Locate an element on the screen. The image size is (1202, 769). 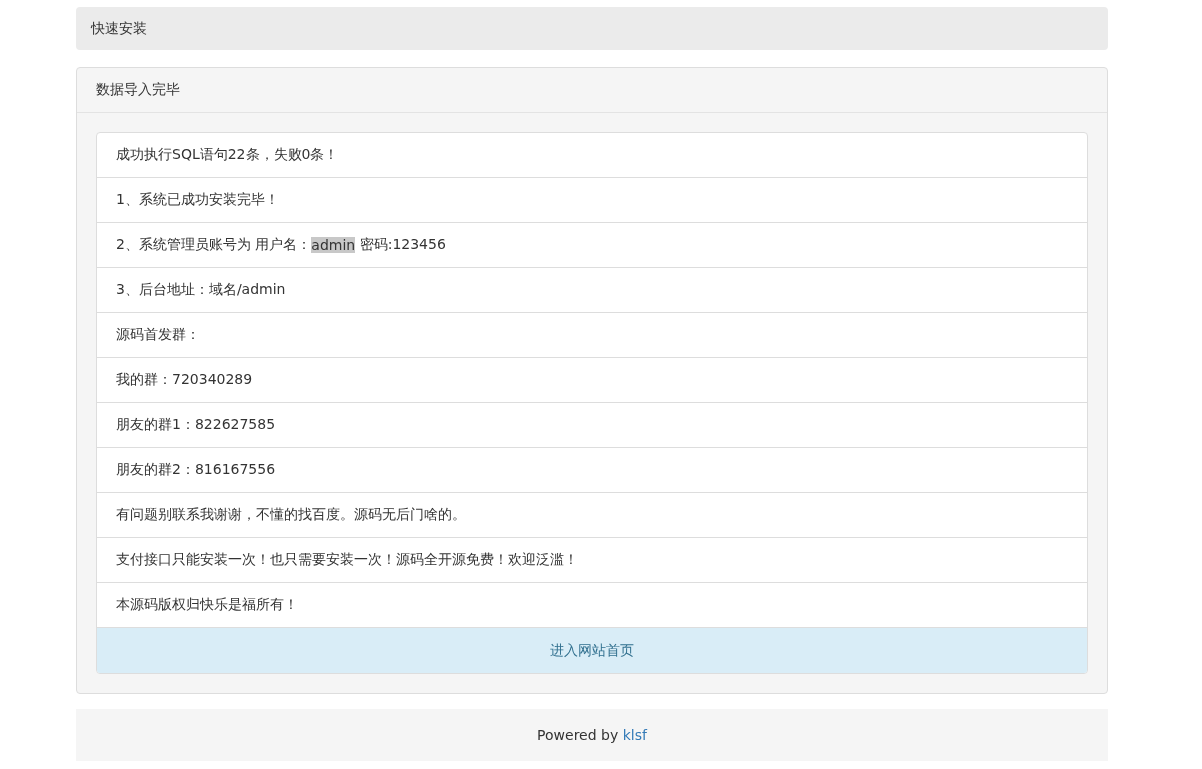
list-item: 源码首发群： is located at coordinates (592, 335).